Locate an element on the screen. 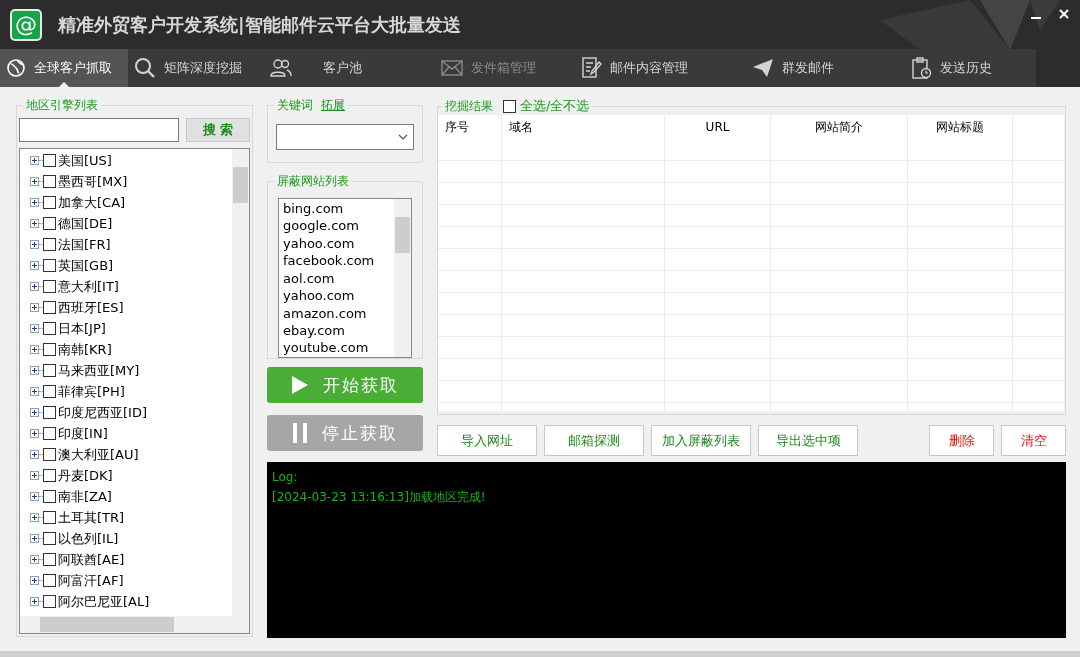 The width and height of the screenshot is (1080, 657). action-button: 导入网址 is located at coordinates (487, 441).